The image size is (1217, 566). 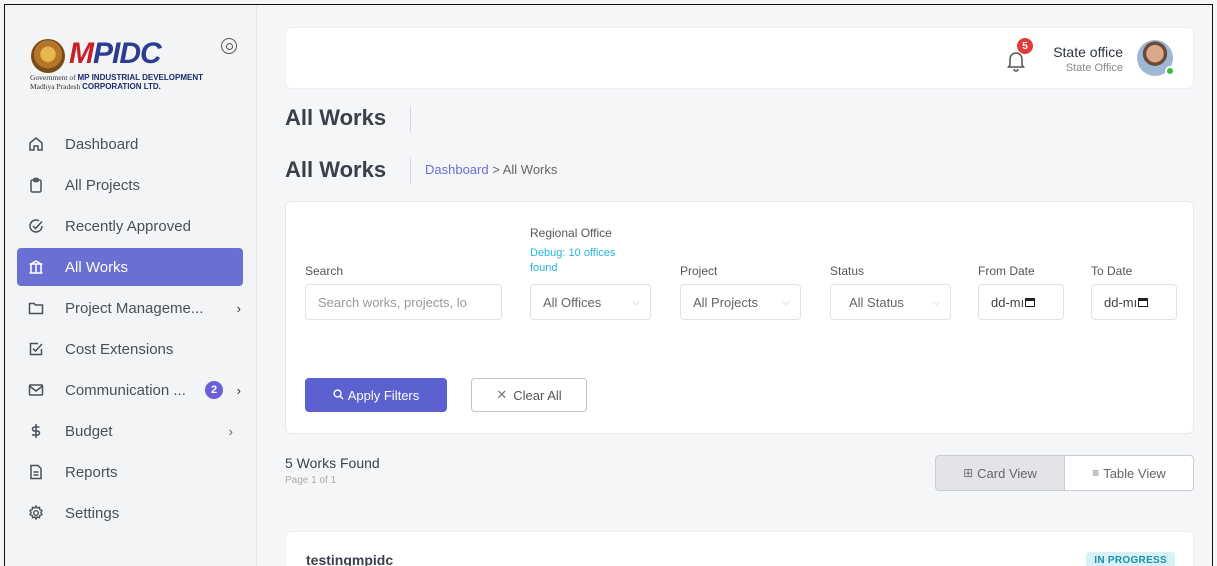 What do you see at coordinates (119, 349) in the screenshot?
I see `sidebar-item-label: Cost Extensions` at bounding box center [119, 349].